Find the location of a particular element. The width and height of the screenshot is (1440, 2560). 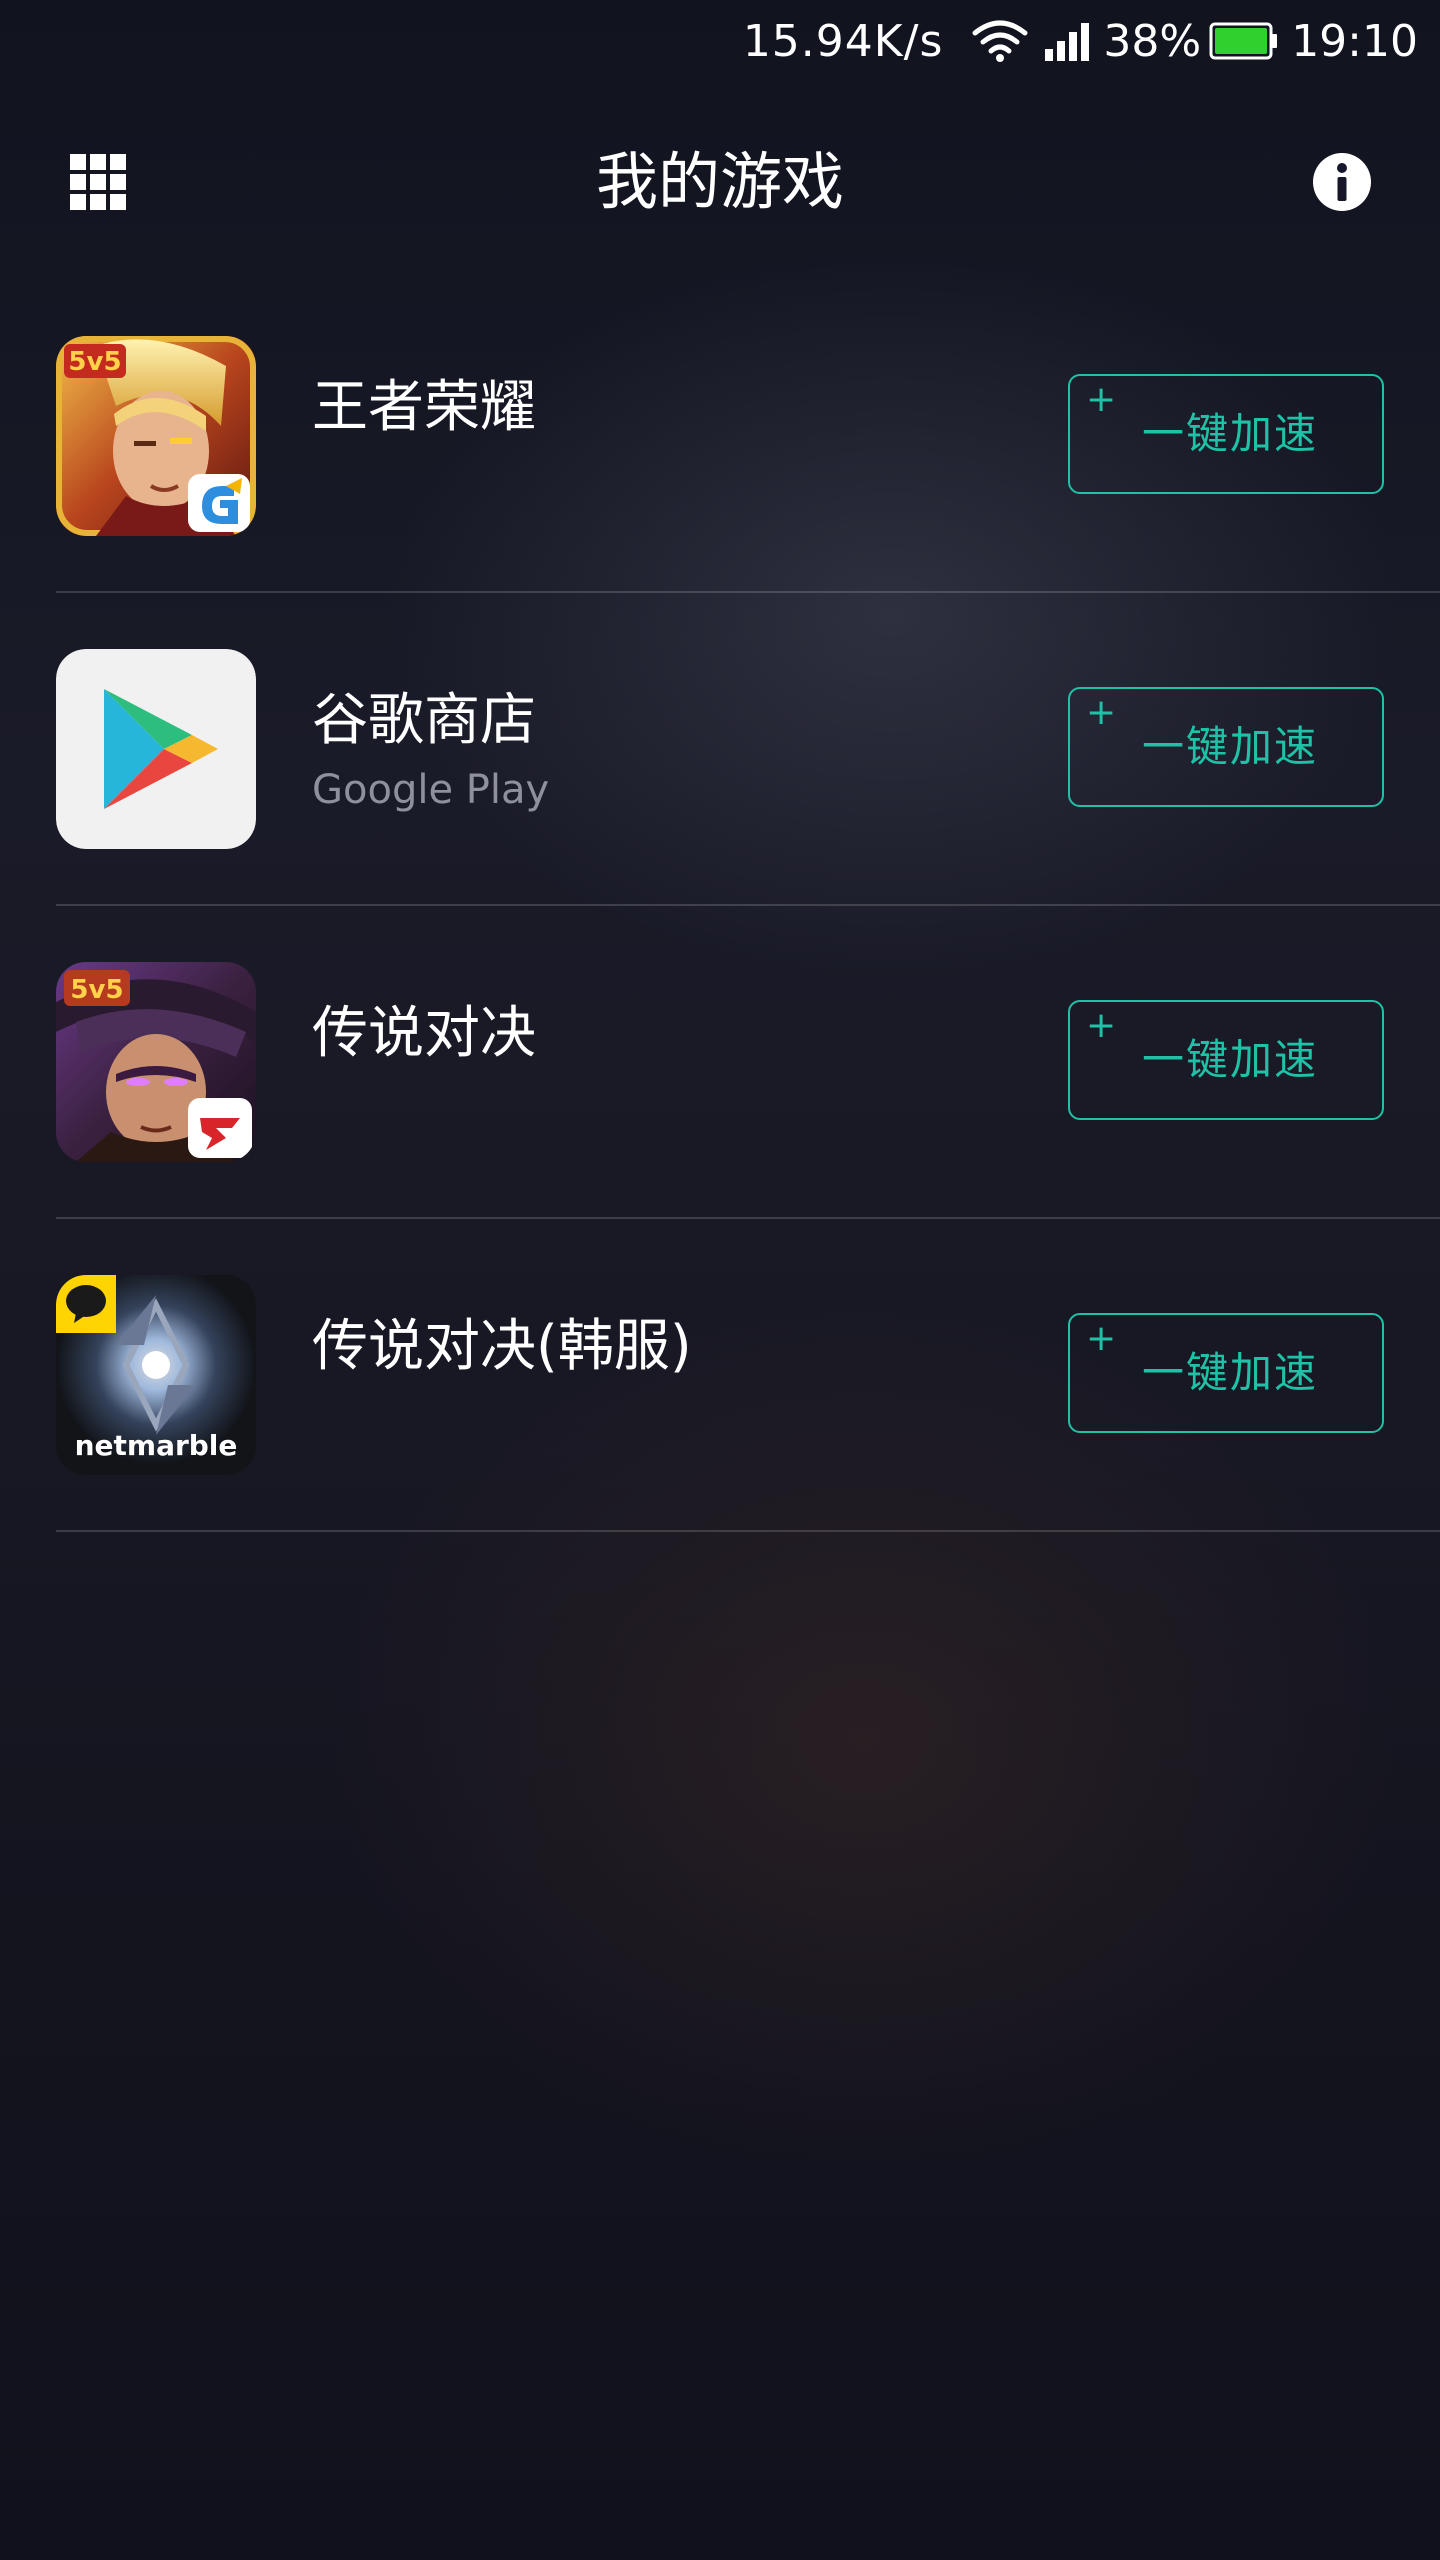

google-play-icon is located at coordinates (156, 749).